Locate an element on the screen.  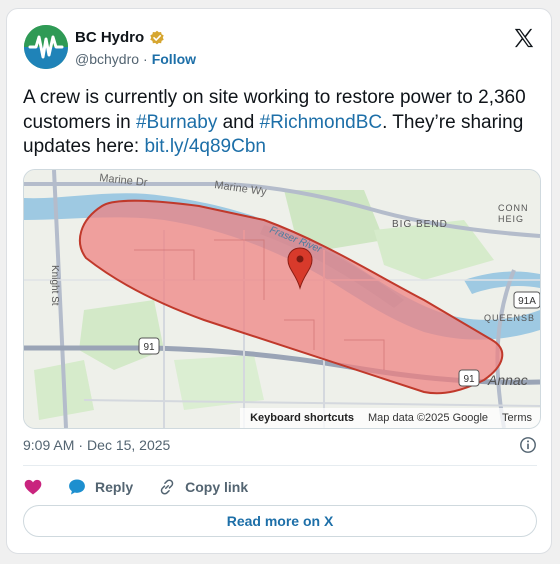
route-91-label-2: 91 is located at coordinates (469, 379).